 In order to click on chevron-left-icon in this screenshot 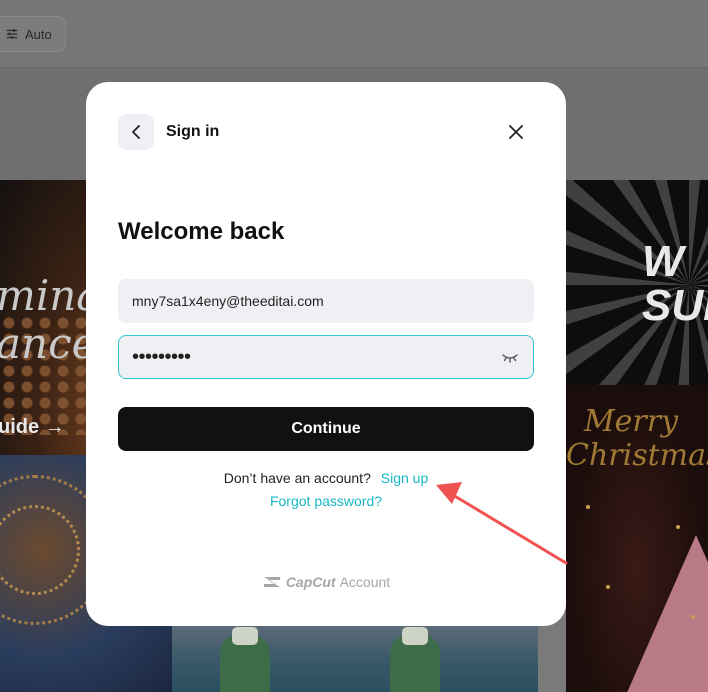, I will do `click(136, 132)`.